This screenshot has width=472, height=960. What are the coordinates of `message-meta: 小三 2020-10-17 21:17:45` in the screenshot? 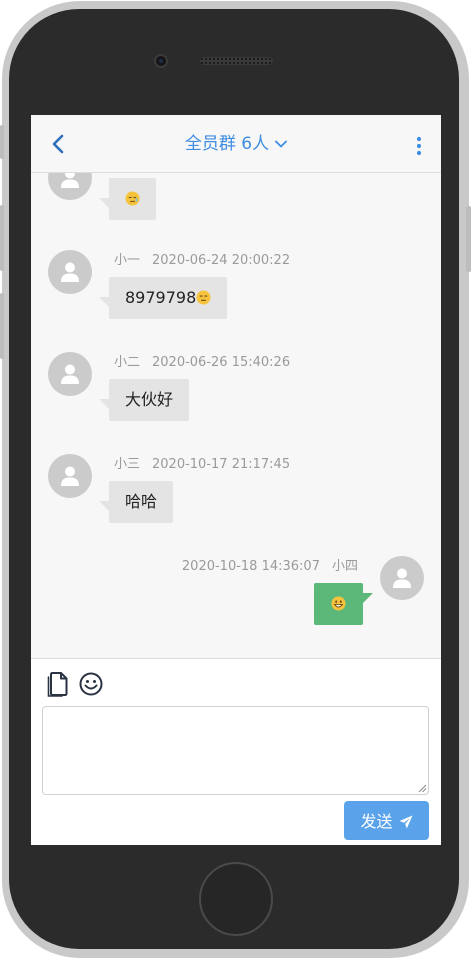 It's located at (202, 465).